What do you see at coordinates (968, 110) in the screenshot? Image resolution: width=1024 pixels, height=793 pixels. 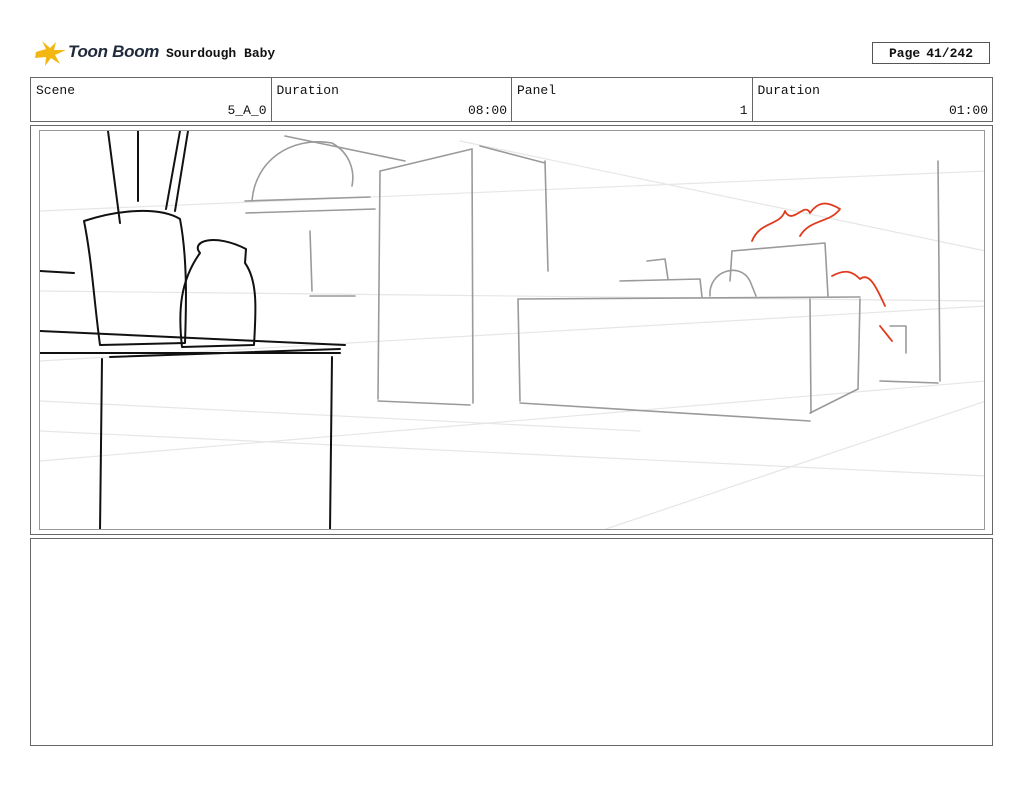 I see `panel-duration-value: 01:00` at bounding box center [968, 110].